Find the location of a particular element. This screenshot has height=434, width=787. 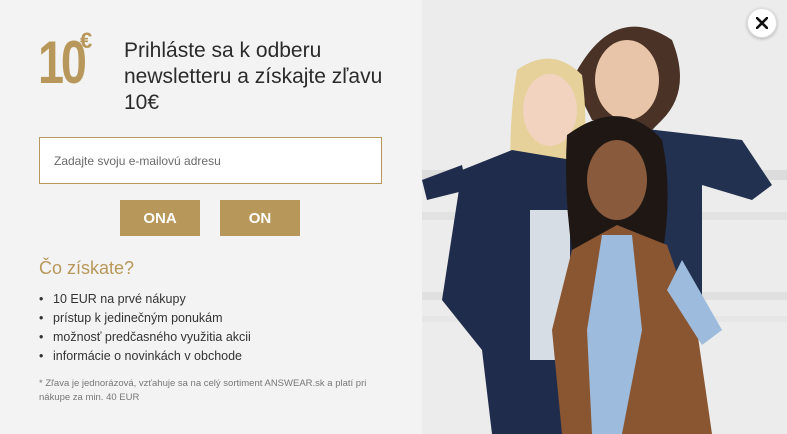

benefit-text: možnosť predčasného využitia akcii is located at coordinates (152, 337).